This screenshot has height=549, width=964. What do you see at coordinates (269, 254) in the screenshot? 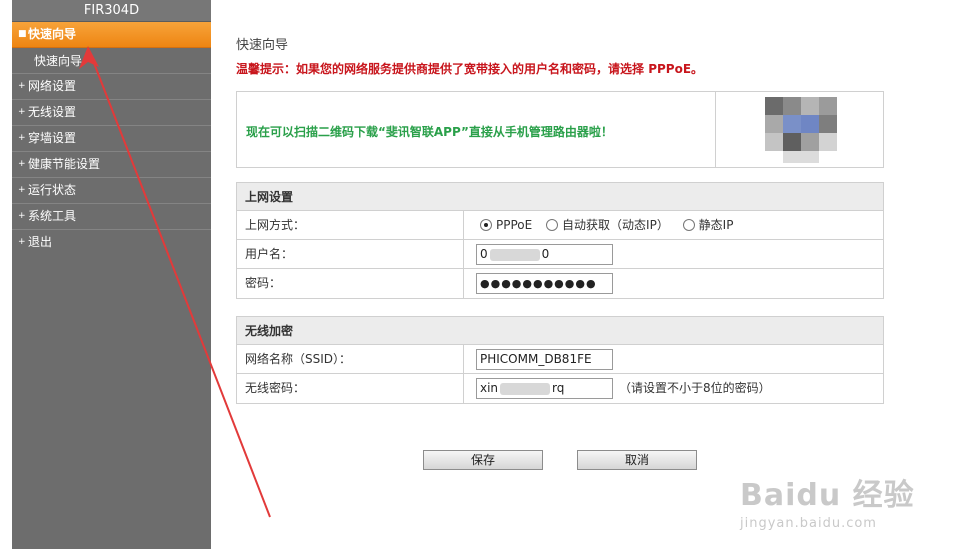
I see `username-label: 用户名：` at bounding box center [269, 254].